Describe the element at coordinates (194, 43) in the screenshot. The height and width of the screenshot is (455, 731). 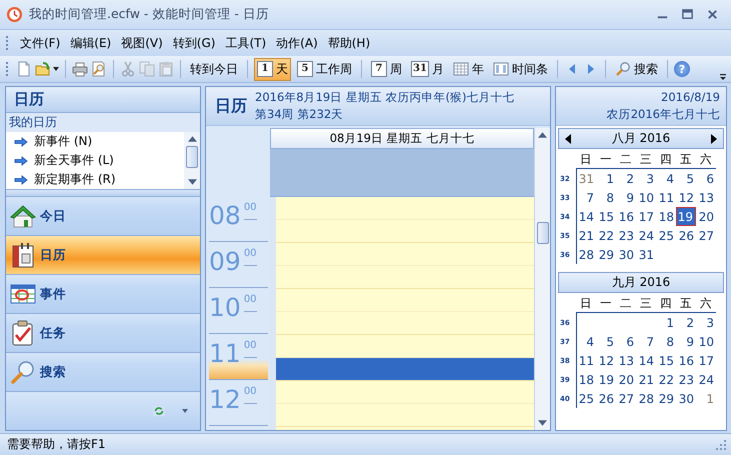
I see `menu-item: 转到(G)` at that location.